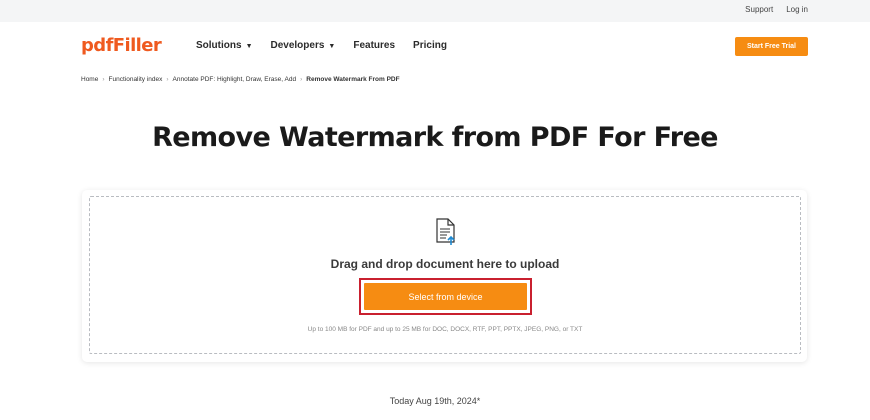  I want to click on nav-label: Solutions, so click(219, 45).